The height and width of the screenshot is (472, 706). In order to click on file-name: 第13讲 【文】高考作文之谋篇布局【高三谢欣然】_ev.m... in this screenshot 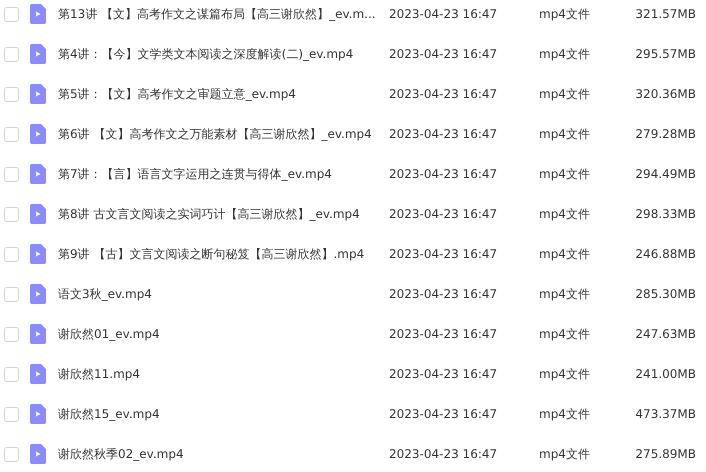, I will do `click(219, 14)`.